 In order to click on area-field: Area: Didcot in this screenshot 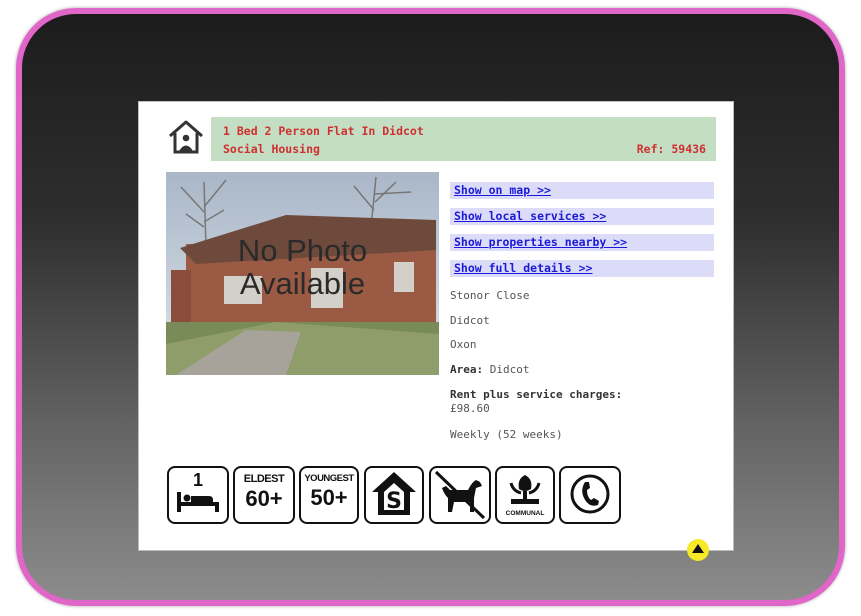, I will do `click(489, 369)`.